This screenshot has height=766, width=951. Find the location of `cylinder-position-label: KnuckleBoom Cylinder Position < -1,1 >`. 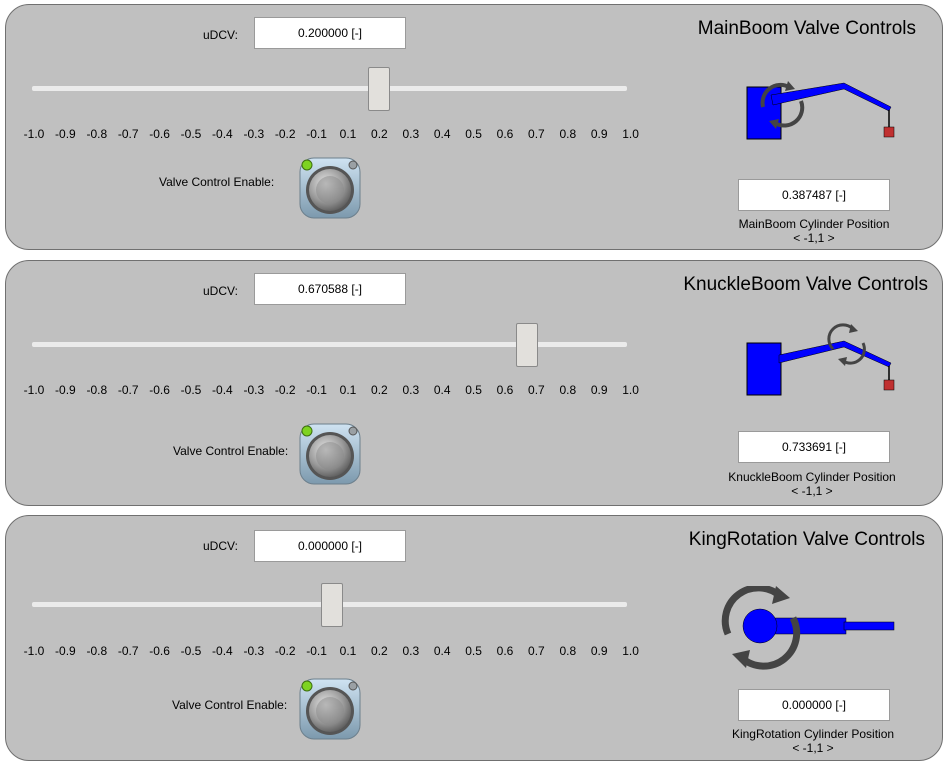

cylinder-position-label: KnuckleBoom Cylinder Position < -1,1 > is located at coordinates (811, 484).